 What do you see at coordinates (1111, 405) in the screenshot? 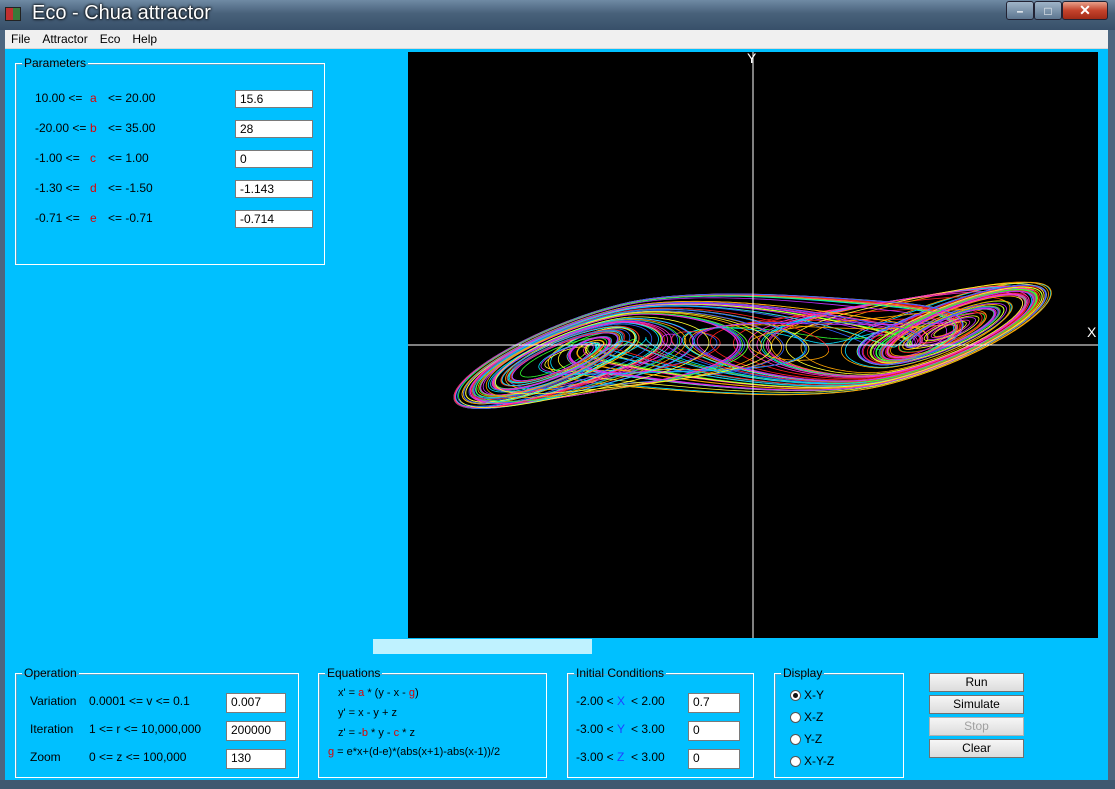
I see `window-frame-right` at bounding box center [1111, 405].